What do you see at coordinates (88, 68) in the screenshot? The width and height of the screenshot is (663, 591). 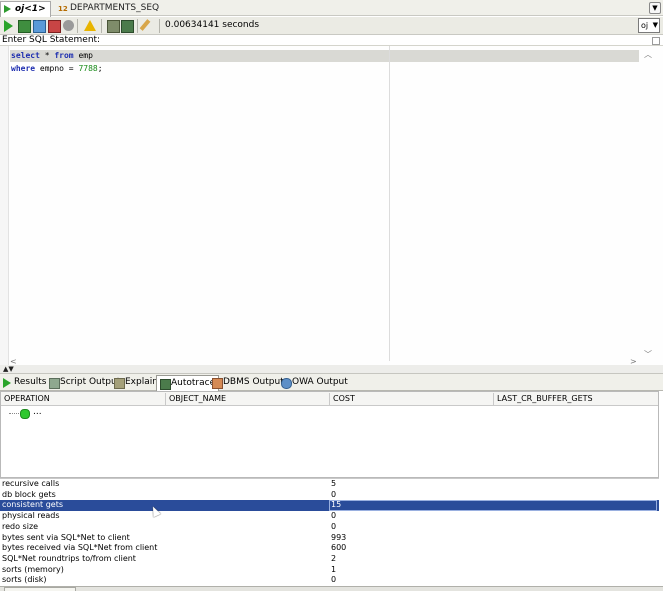 I see `number-literal: 7788` at bounding box center [88, 68].